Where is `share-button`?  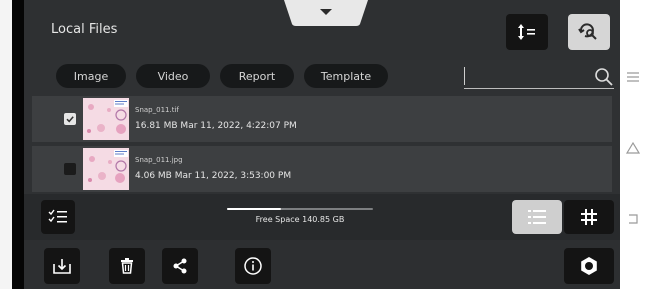
share-button is located at coordinates (180, 266).